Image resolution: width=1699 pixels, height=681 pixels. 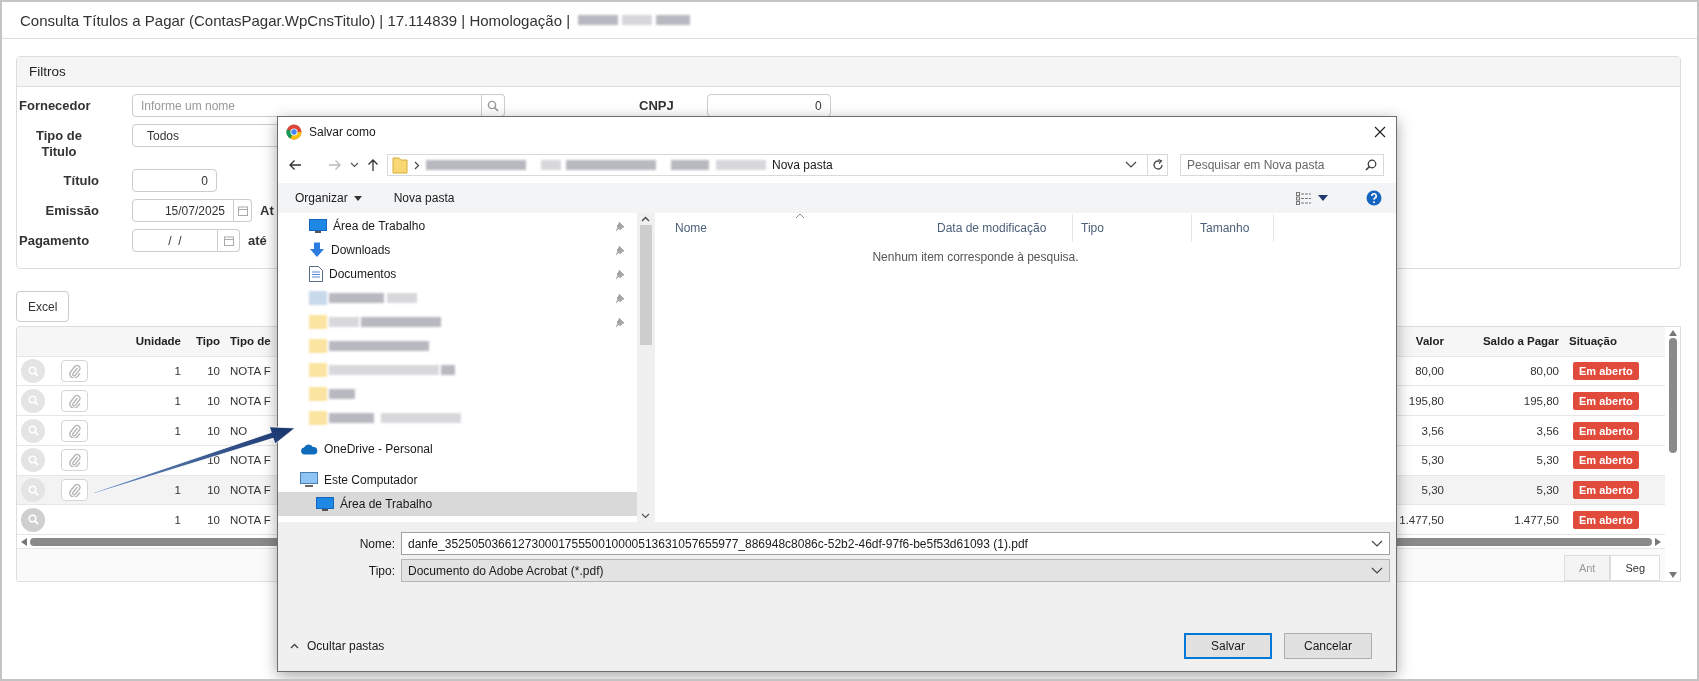 What do you see at coordinates (337, 646) in the screenshot?
I see `hide-folders-button: Ocultar pastas` at bounding box center [337, 646].